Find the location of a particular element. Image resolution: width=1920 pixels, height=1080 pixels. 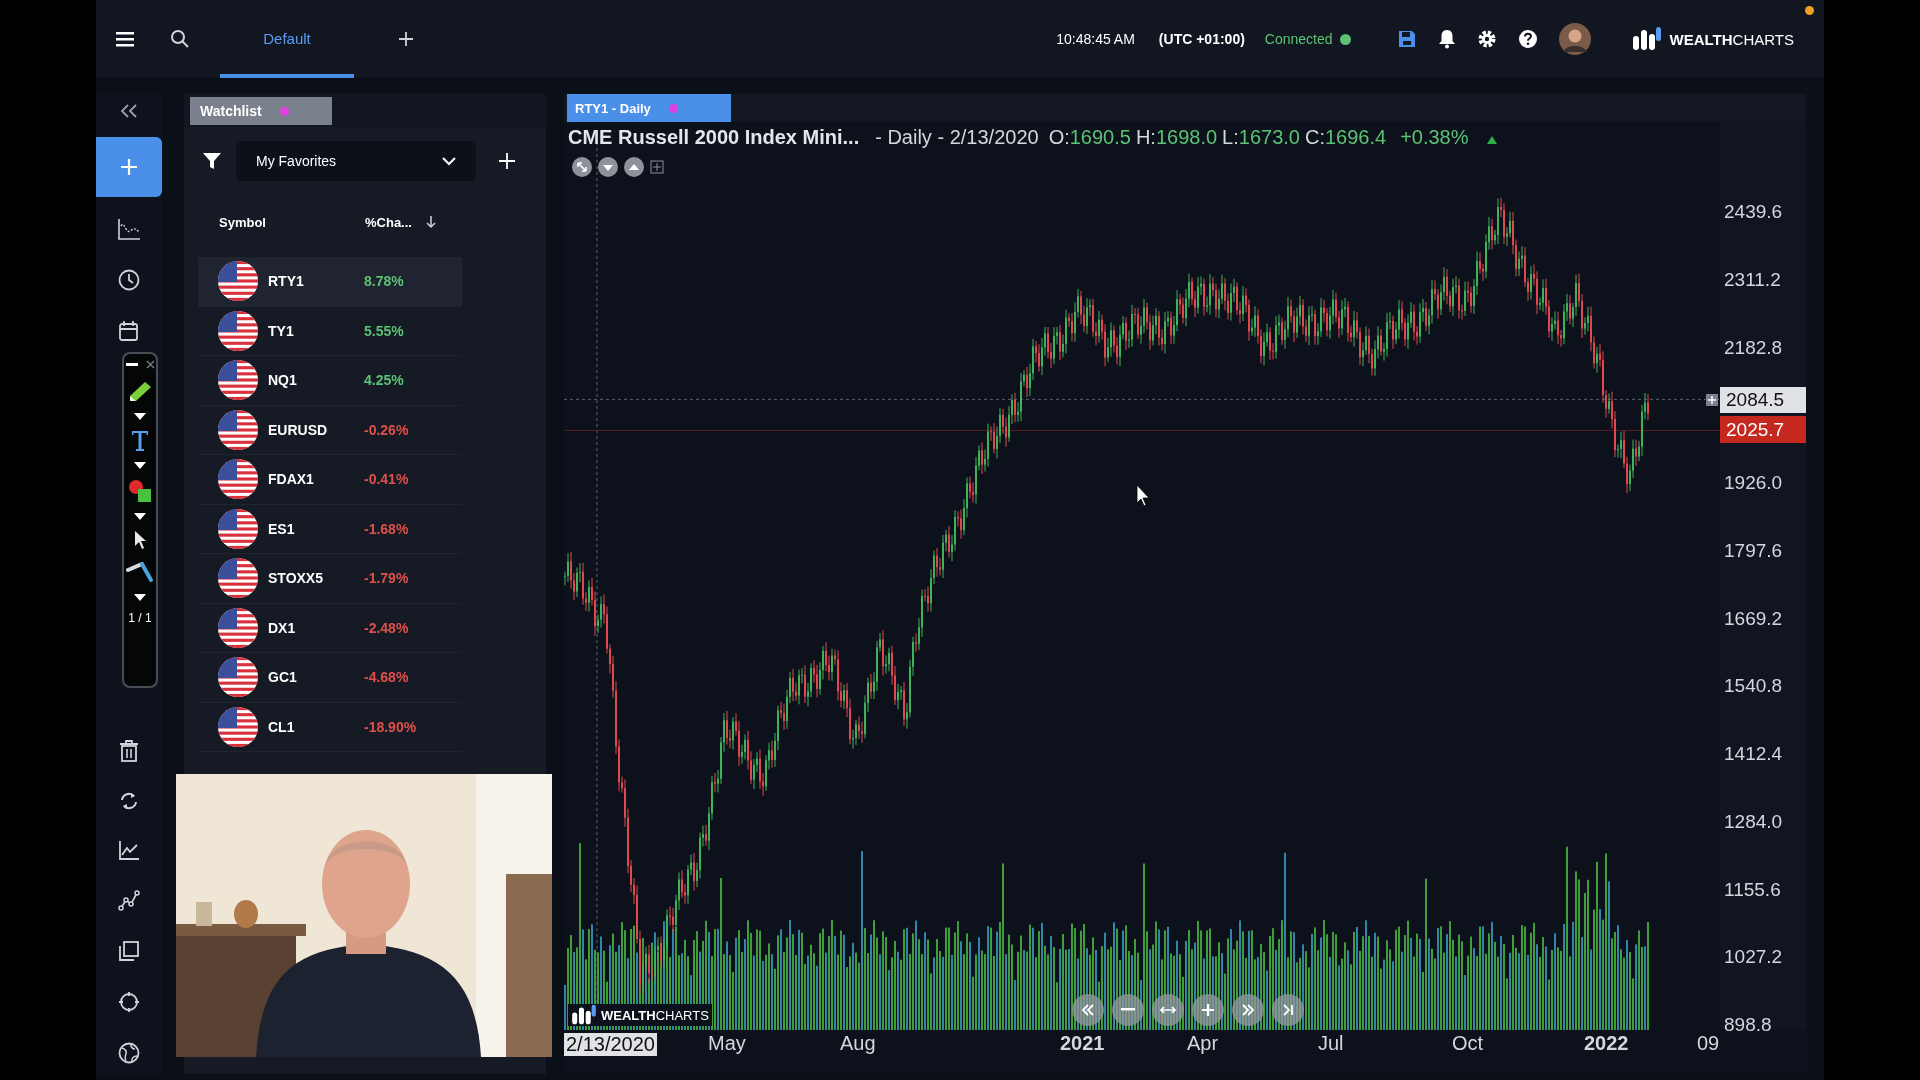

watchlist-row: GC1 -4.68% is located at coordinates (330, 678).